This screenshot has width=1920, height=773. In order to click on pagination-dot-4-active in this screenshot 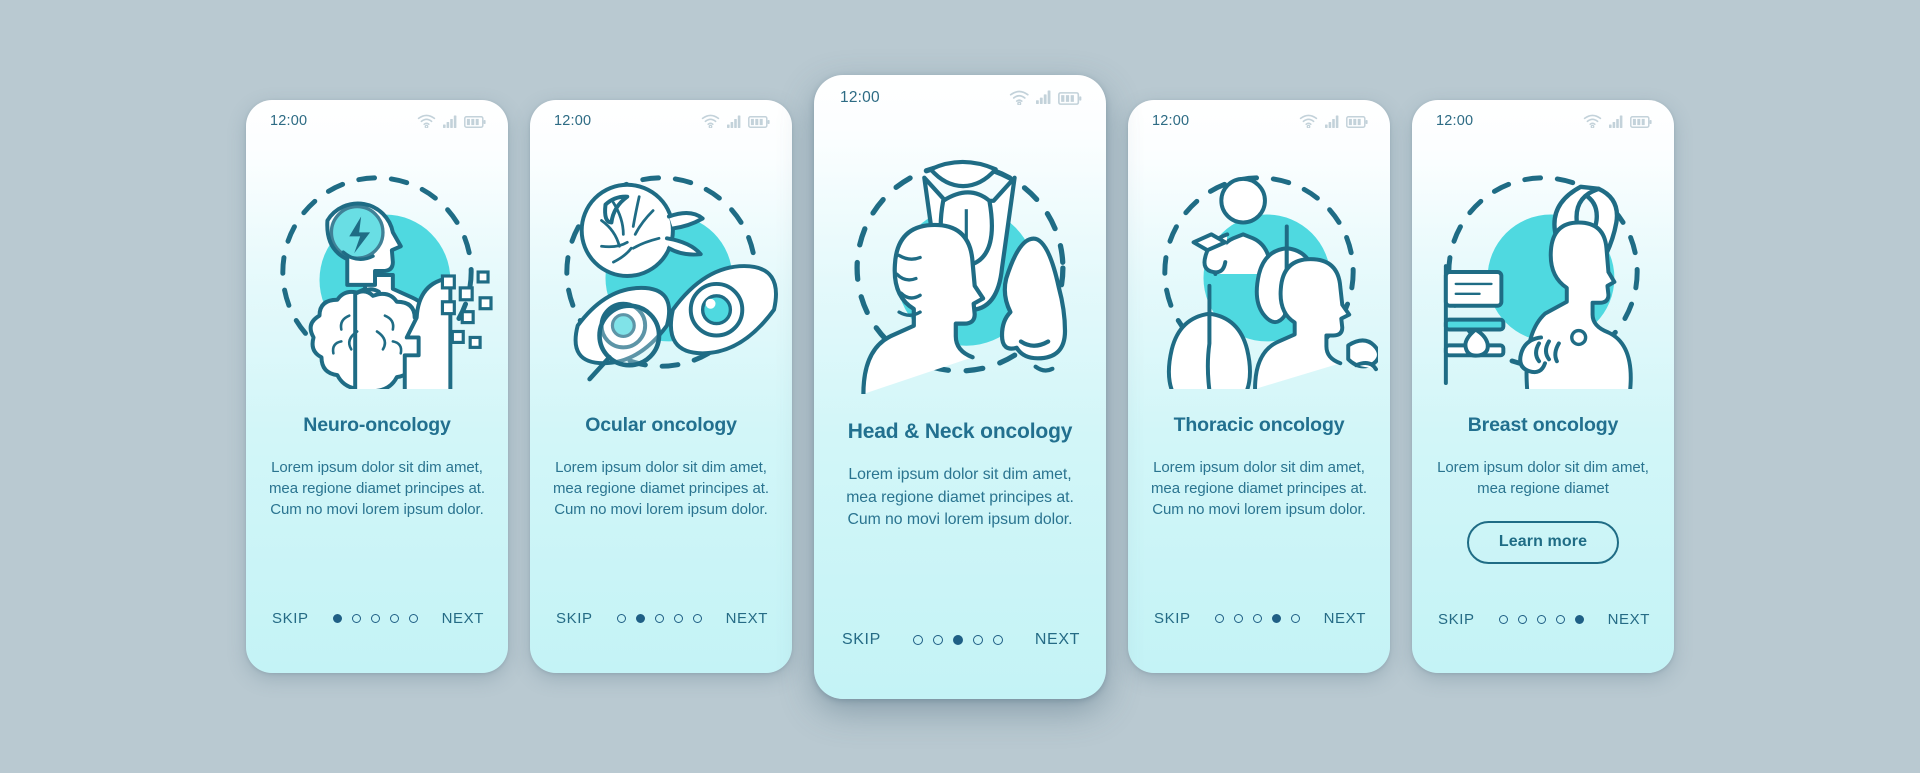, I will do `click(1276, 618)`.